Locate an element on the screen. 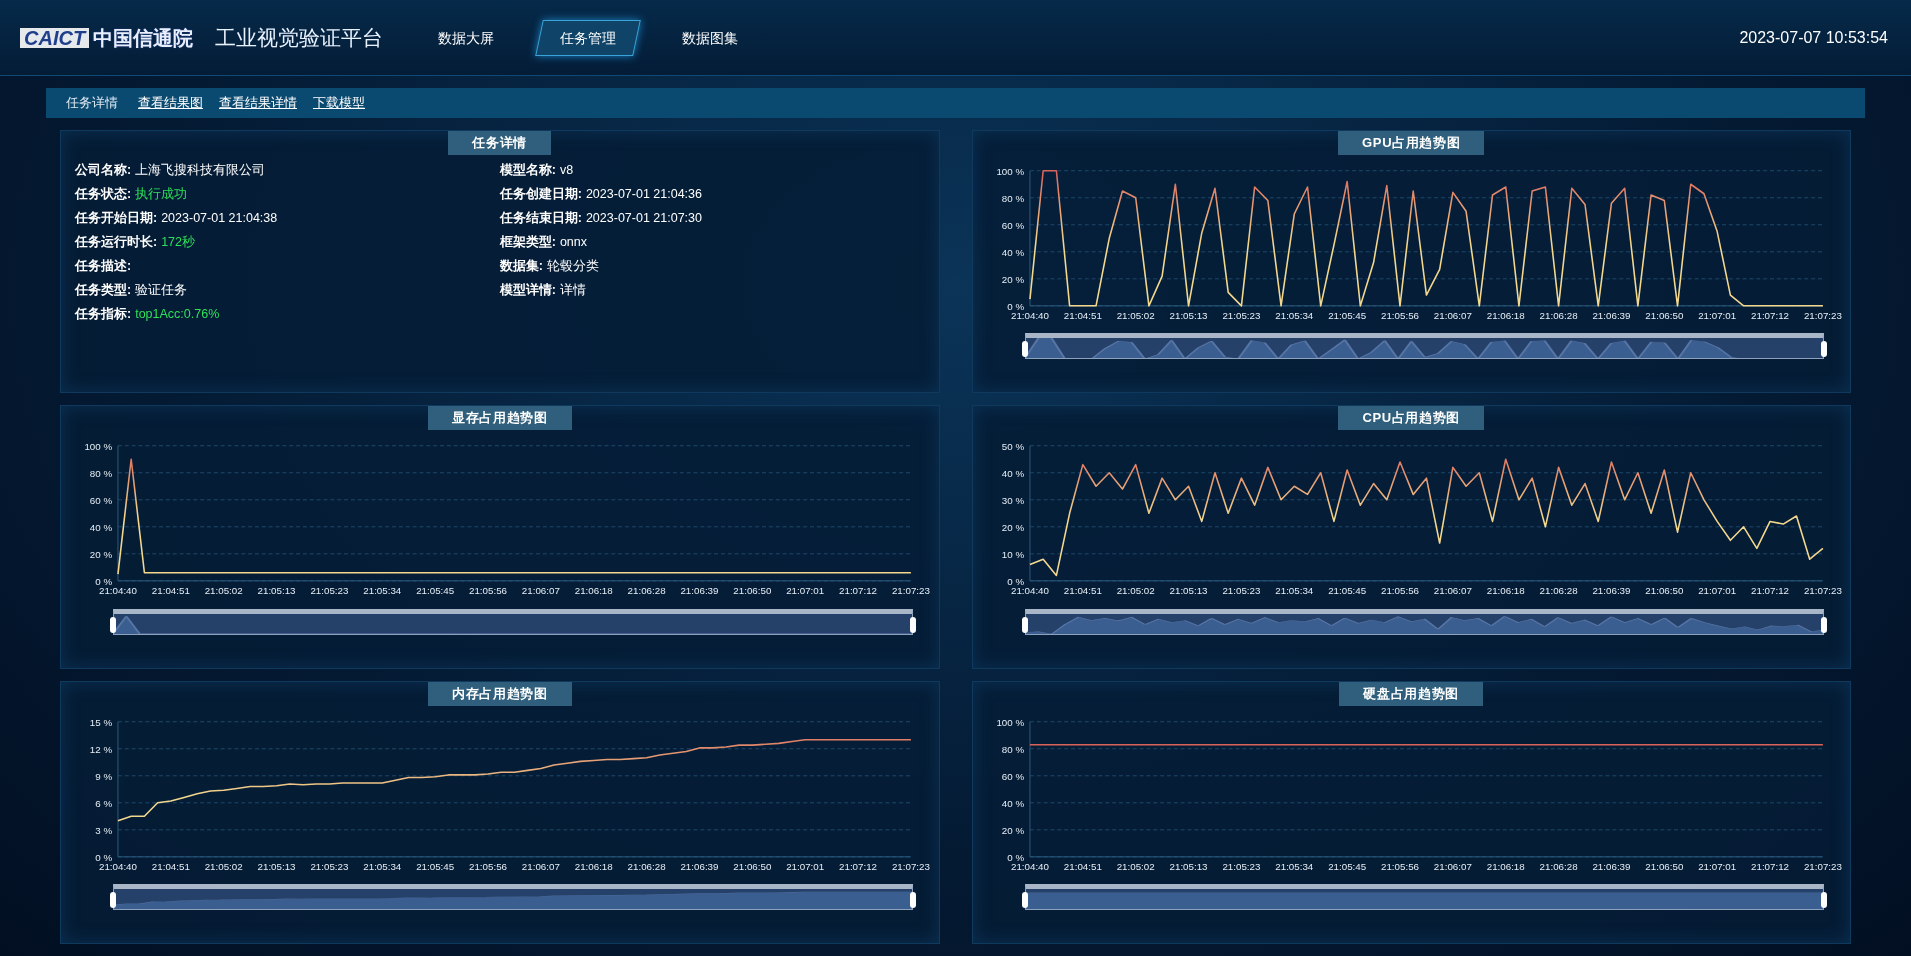 The height and width of the screenshot is (956, 1911). field-value: 2023-07-01 21:07:30 is located at coordinates (643, 218).